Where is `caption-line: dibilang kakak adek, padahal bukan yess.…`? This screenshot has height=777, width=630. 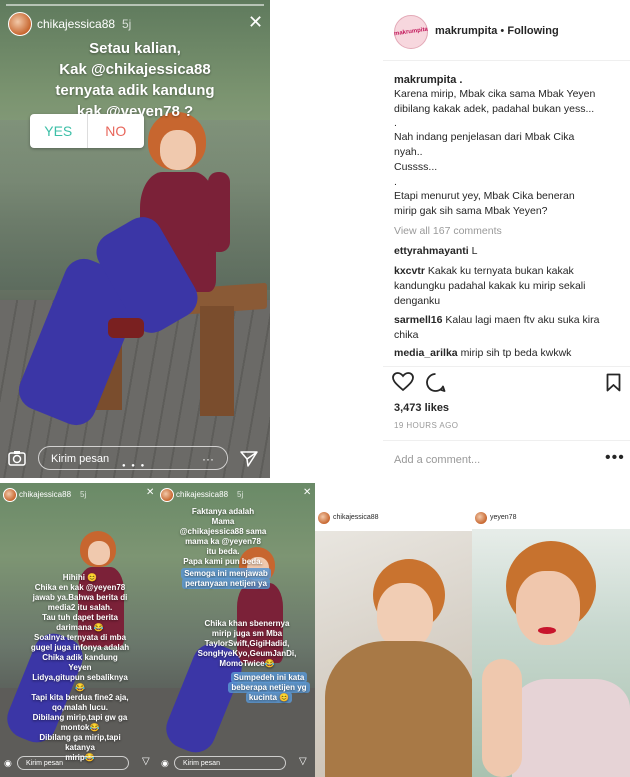
caption-line: dibilang kakak adek, padahal bukan yess.… is located at coordinates (494, 109).